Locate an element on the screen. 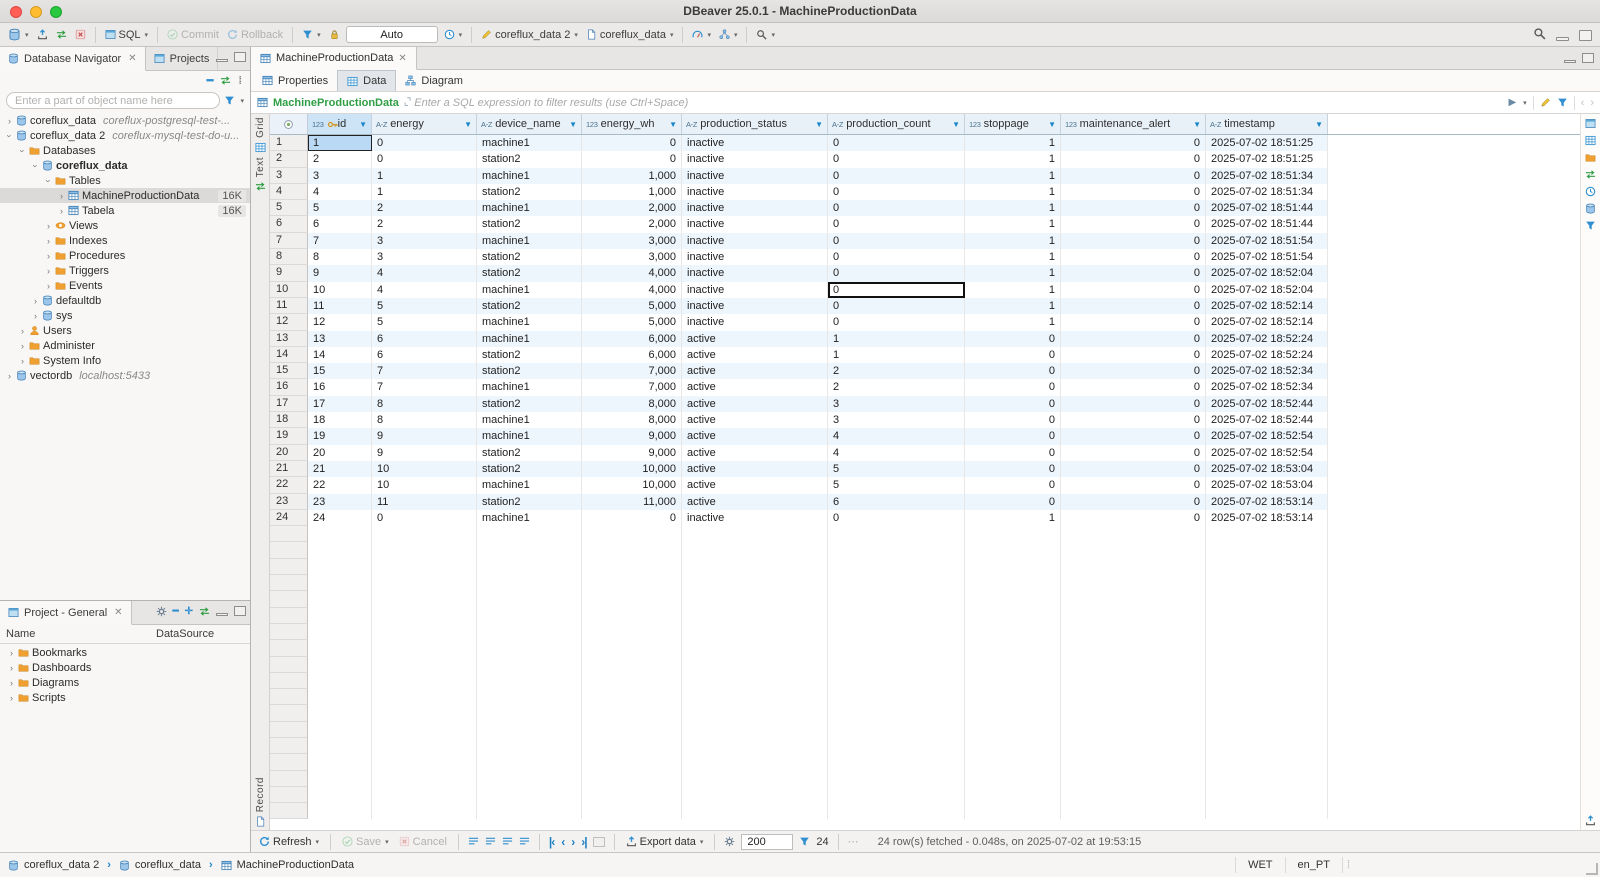 Image resolution: width=1600 pixels, height=877 pixels. active-database-button: coreflux_data ▾ is located at coordinates (630, 35).